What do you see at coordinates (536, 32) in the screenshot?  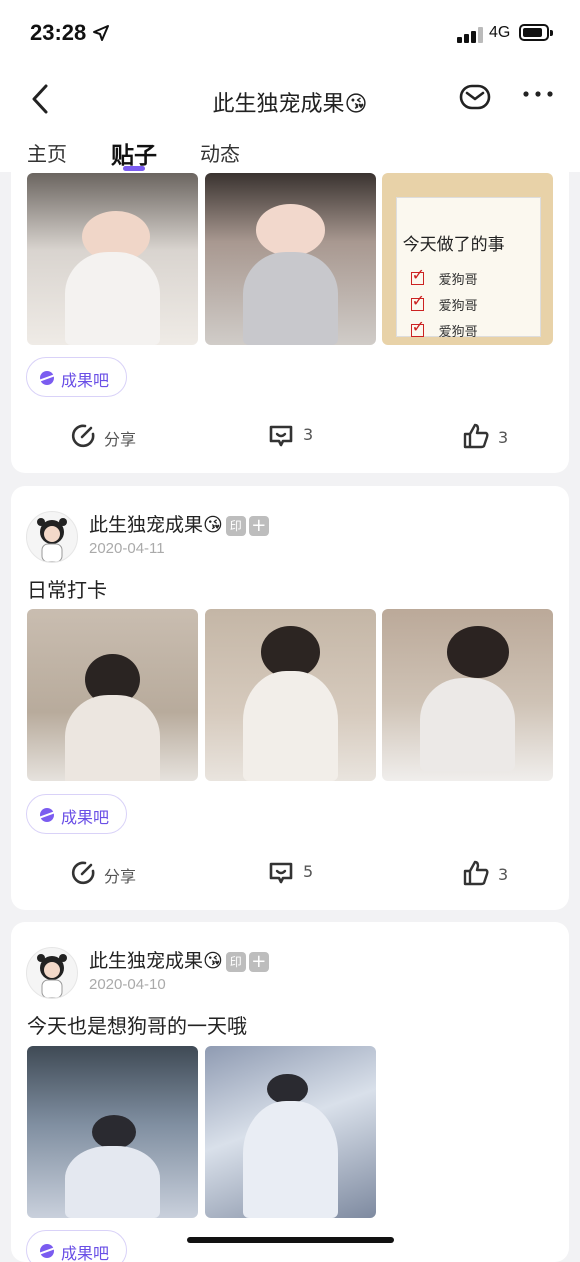 I see `battery-icon` at bounding box center [536, 32].